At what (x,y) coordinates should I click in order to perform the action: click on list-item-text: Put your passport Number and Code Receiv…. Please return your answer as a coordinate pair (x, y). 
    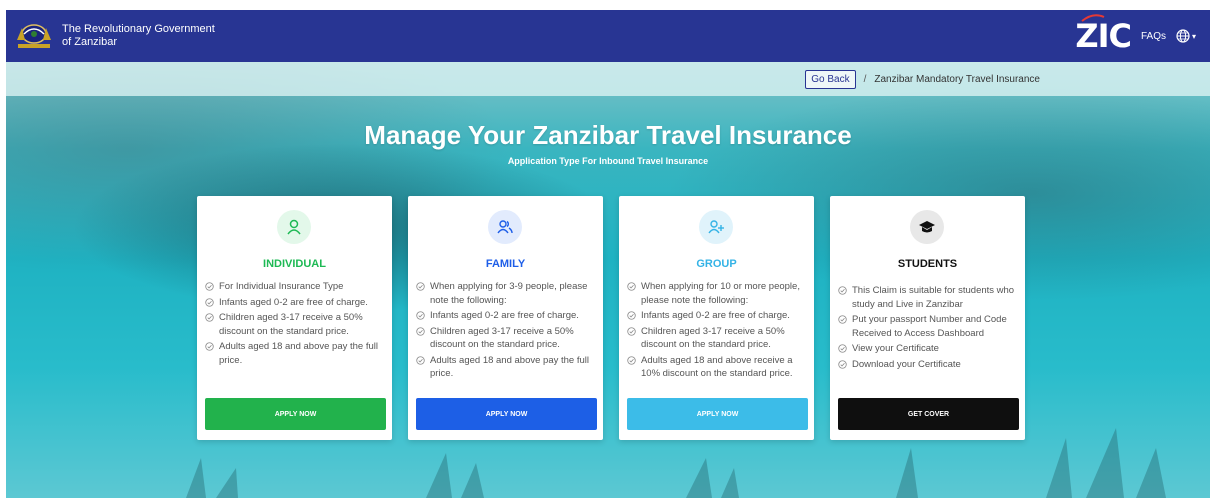
    Looking at the image, I should click on (929, 326).